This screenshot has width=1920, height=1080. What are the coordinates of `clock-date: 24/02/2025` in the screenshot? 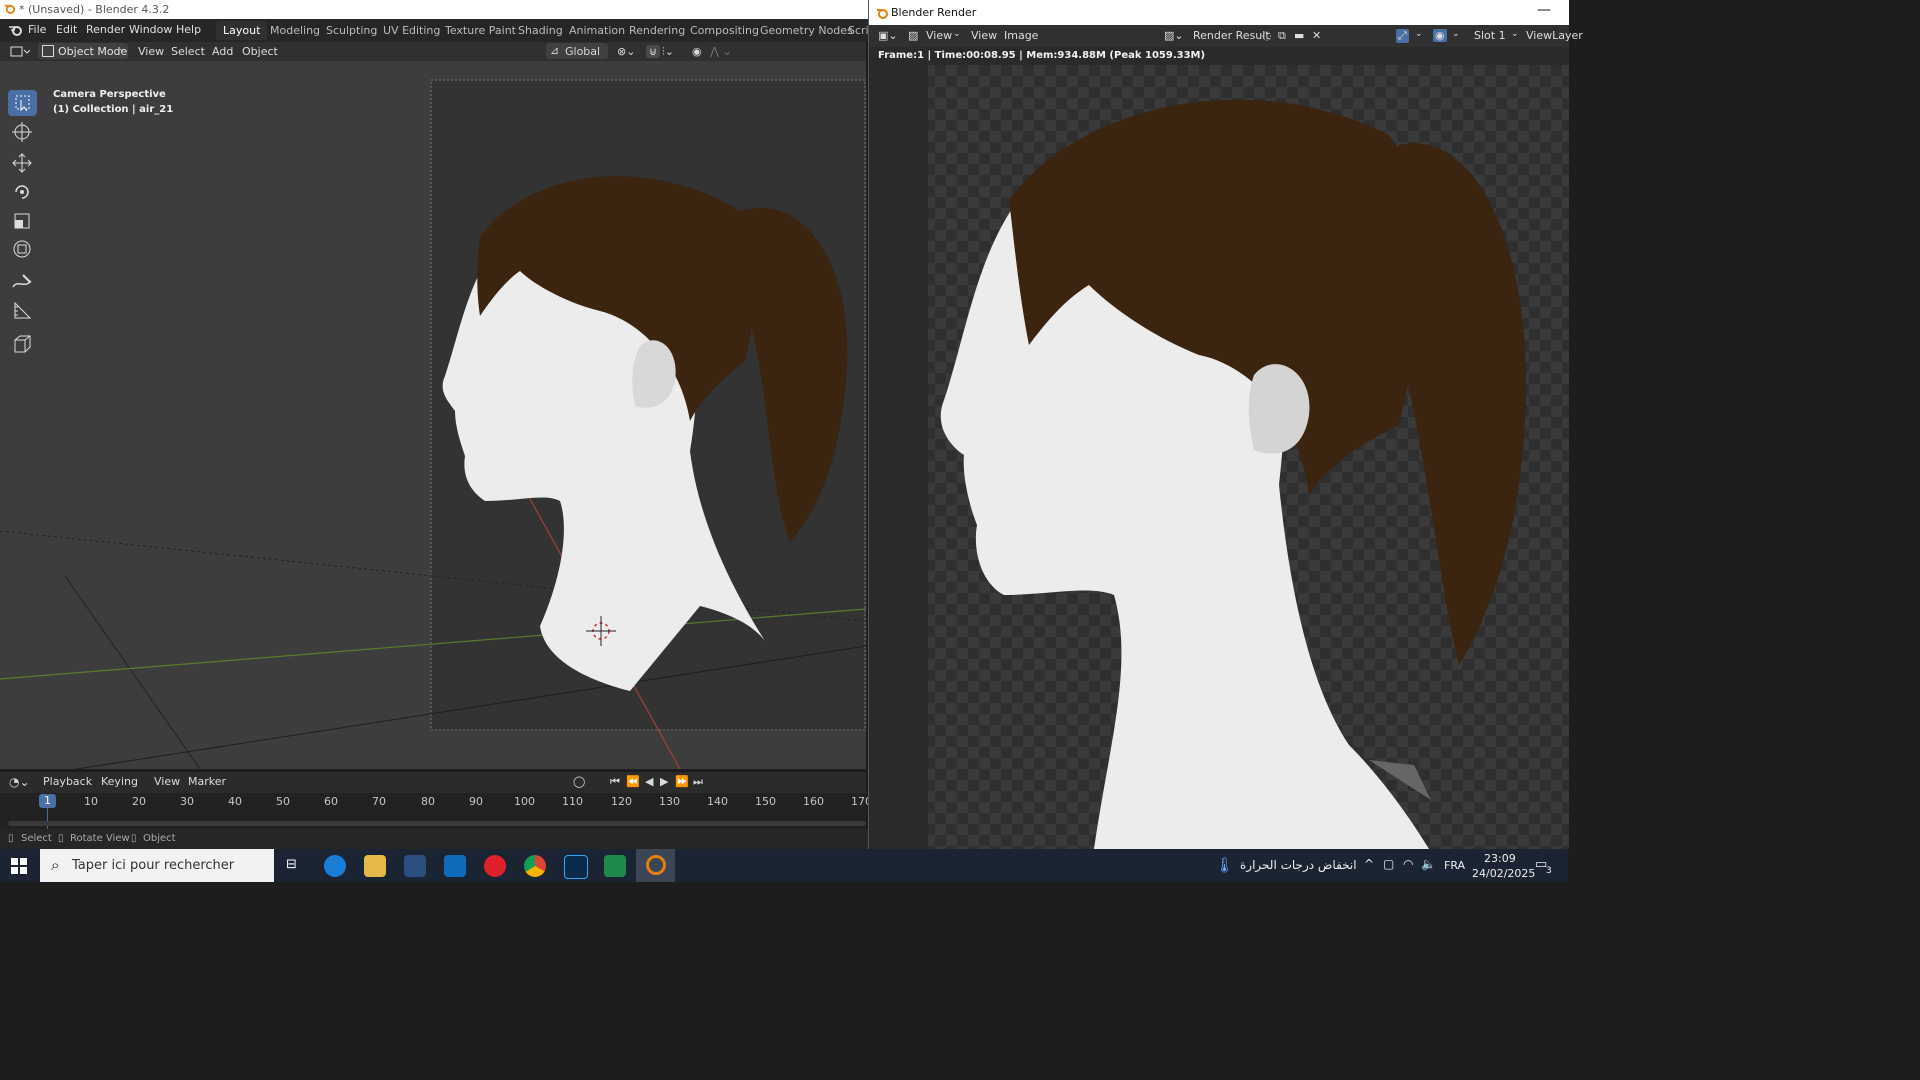 It's located at (1503, 873).